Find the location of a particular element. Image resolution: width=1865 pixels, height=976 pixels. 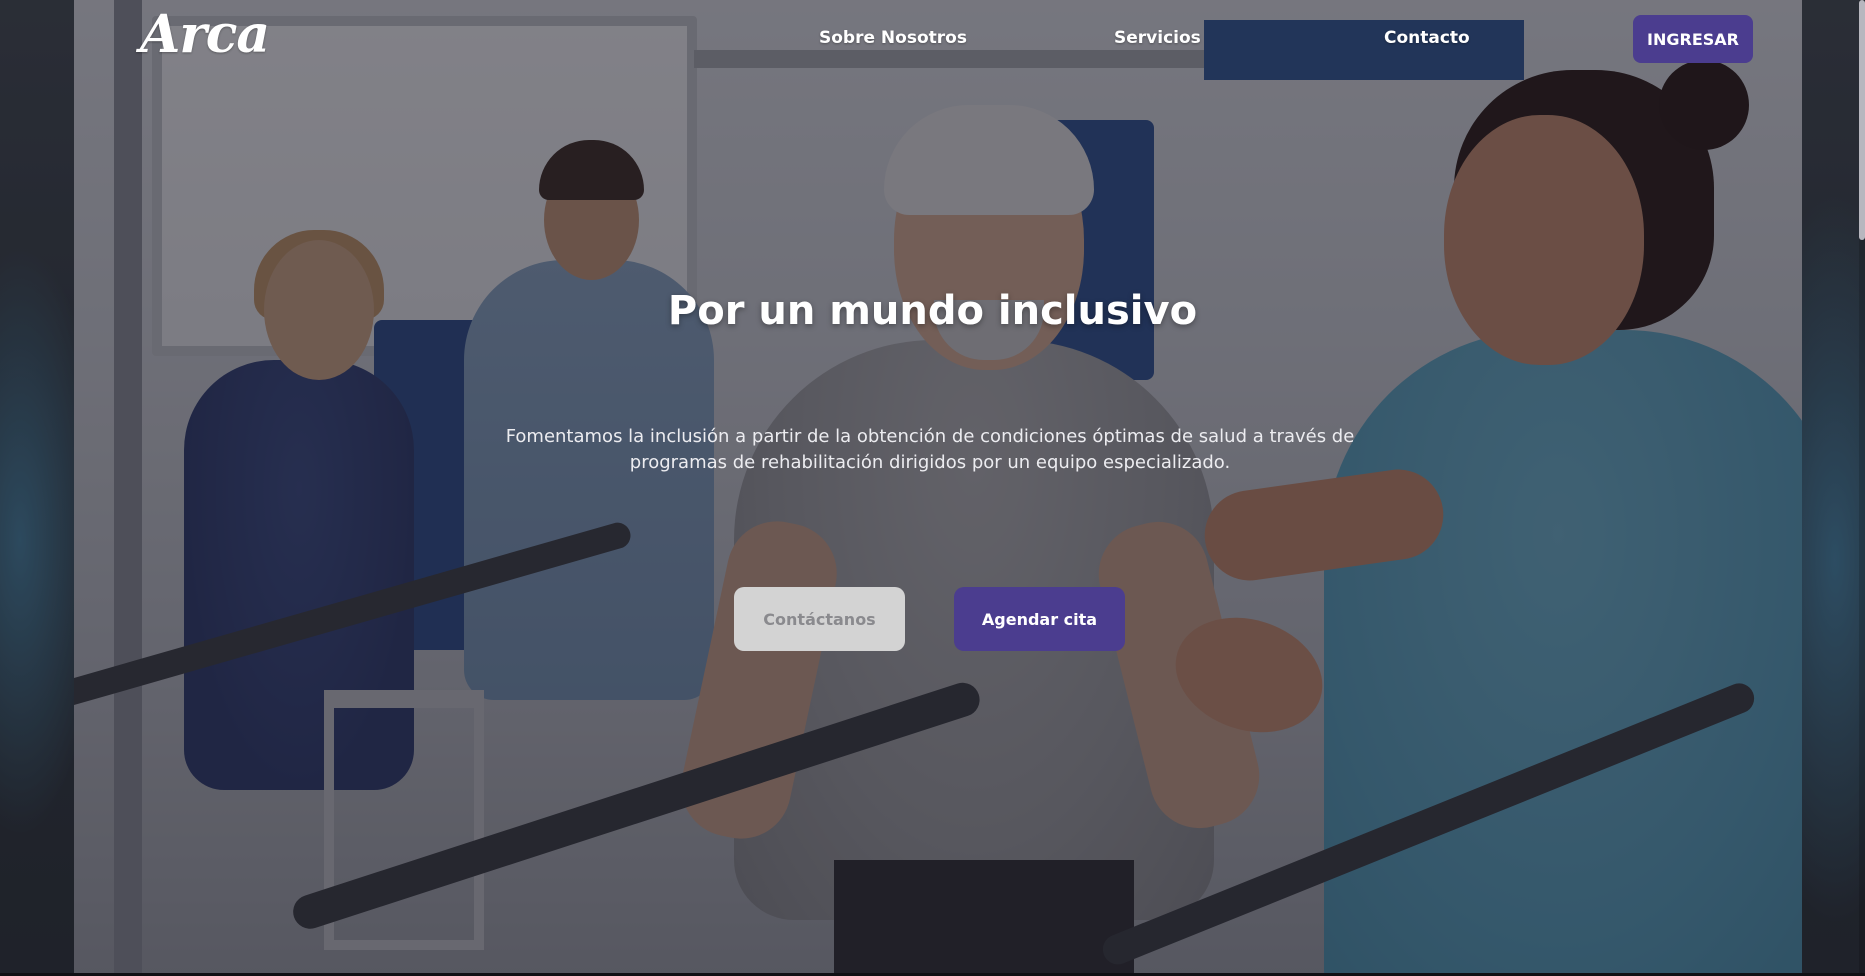

contact-button: Contáctanos is located at coordinates (819, 619).